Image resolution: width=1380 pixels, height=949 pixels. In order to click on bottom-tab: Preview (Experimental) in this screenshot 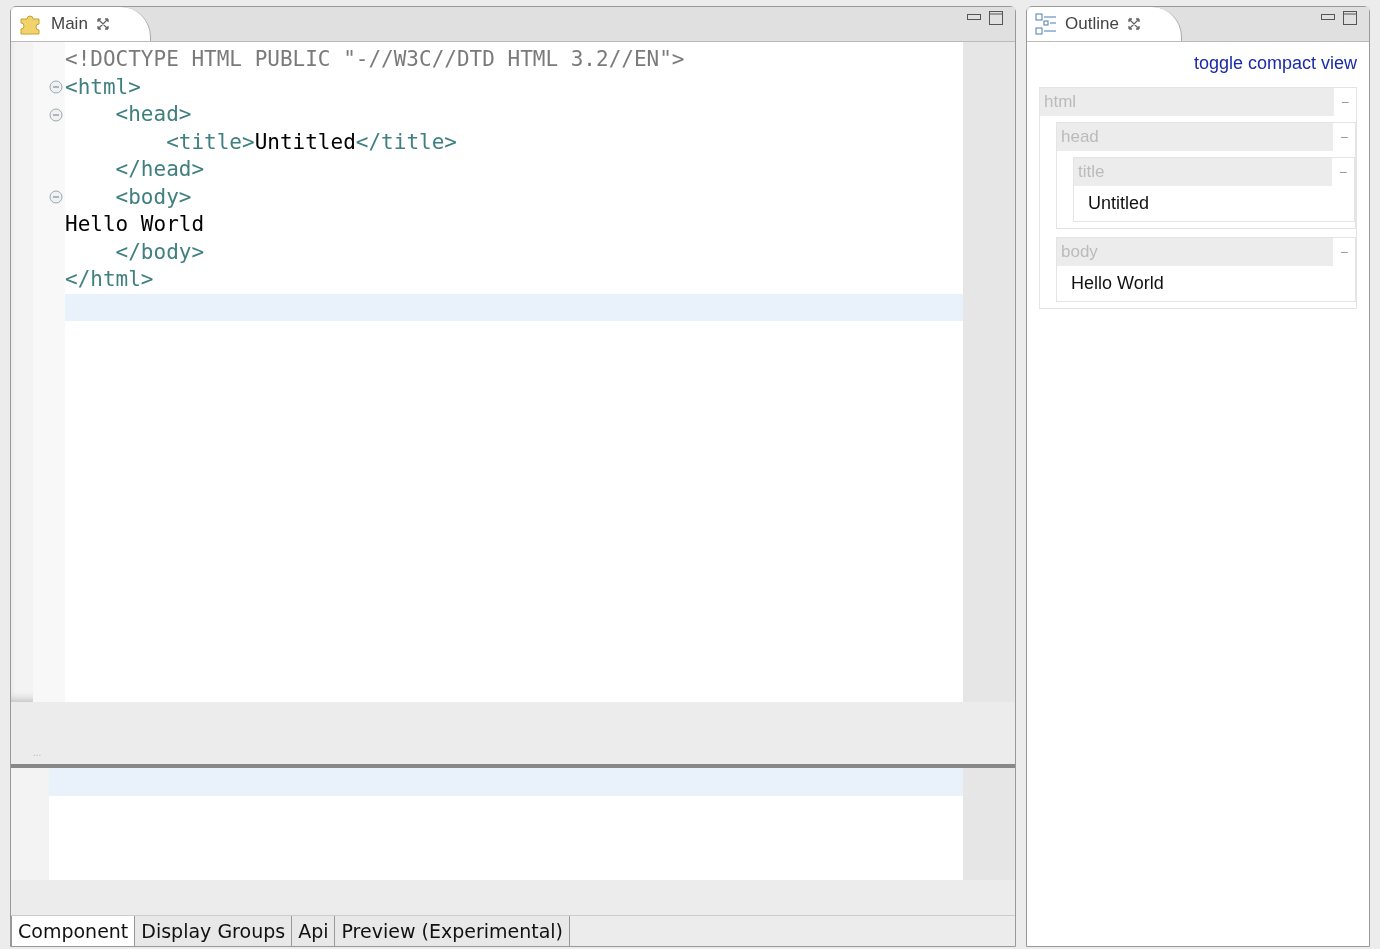, I will do `click(452, 931)`.